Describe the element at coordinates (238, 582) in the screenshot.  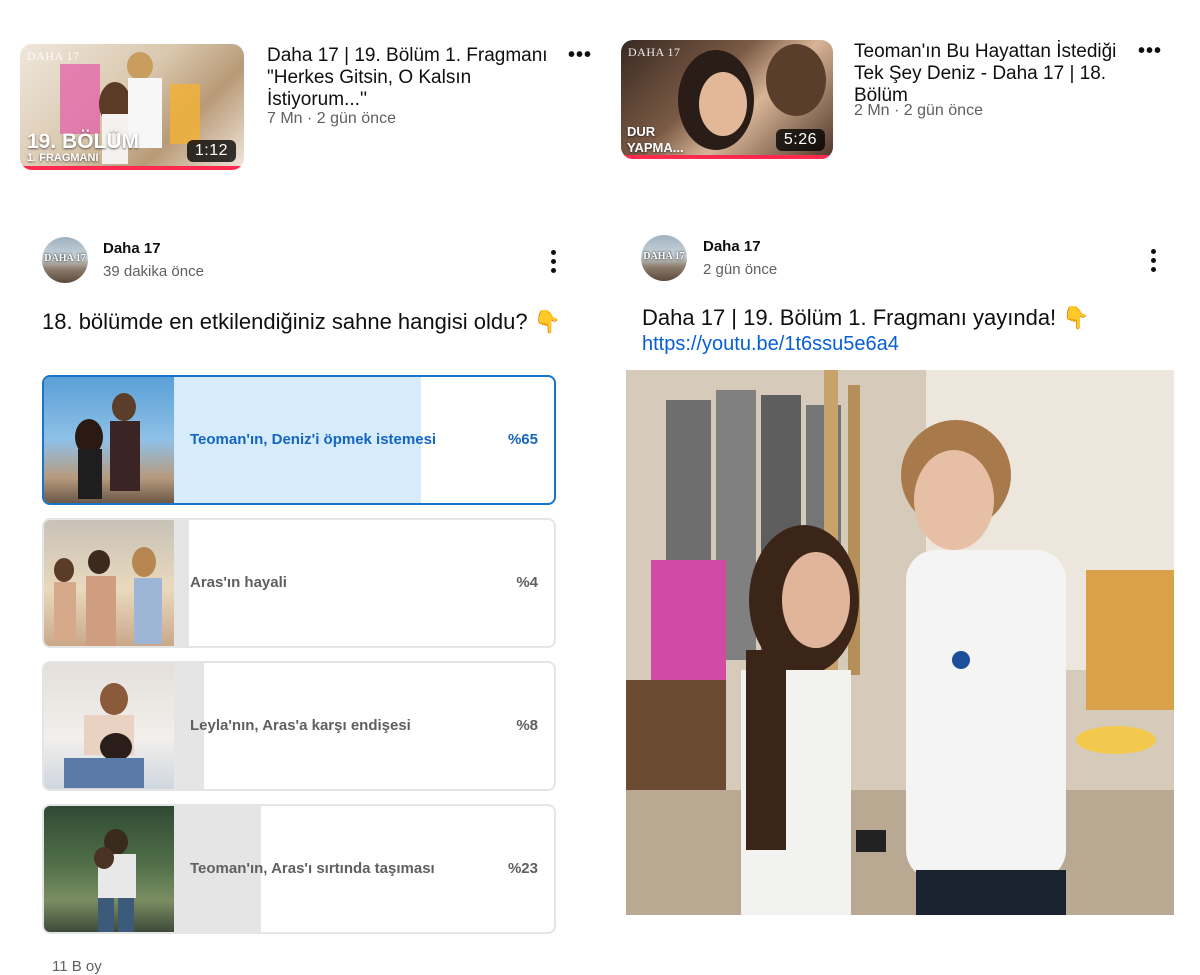
I see `poll-option-label: Aras'ın hayali` at that location.